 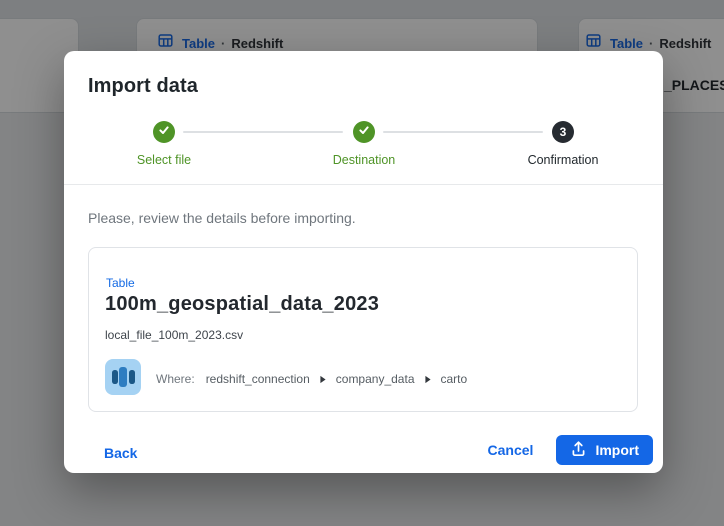 What do you see at coordinates (563, 132) in the screenshot?
I see `step-number-circle: 3` at bounding box center [563, 132].